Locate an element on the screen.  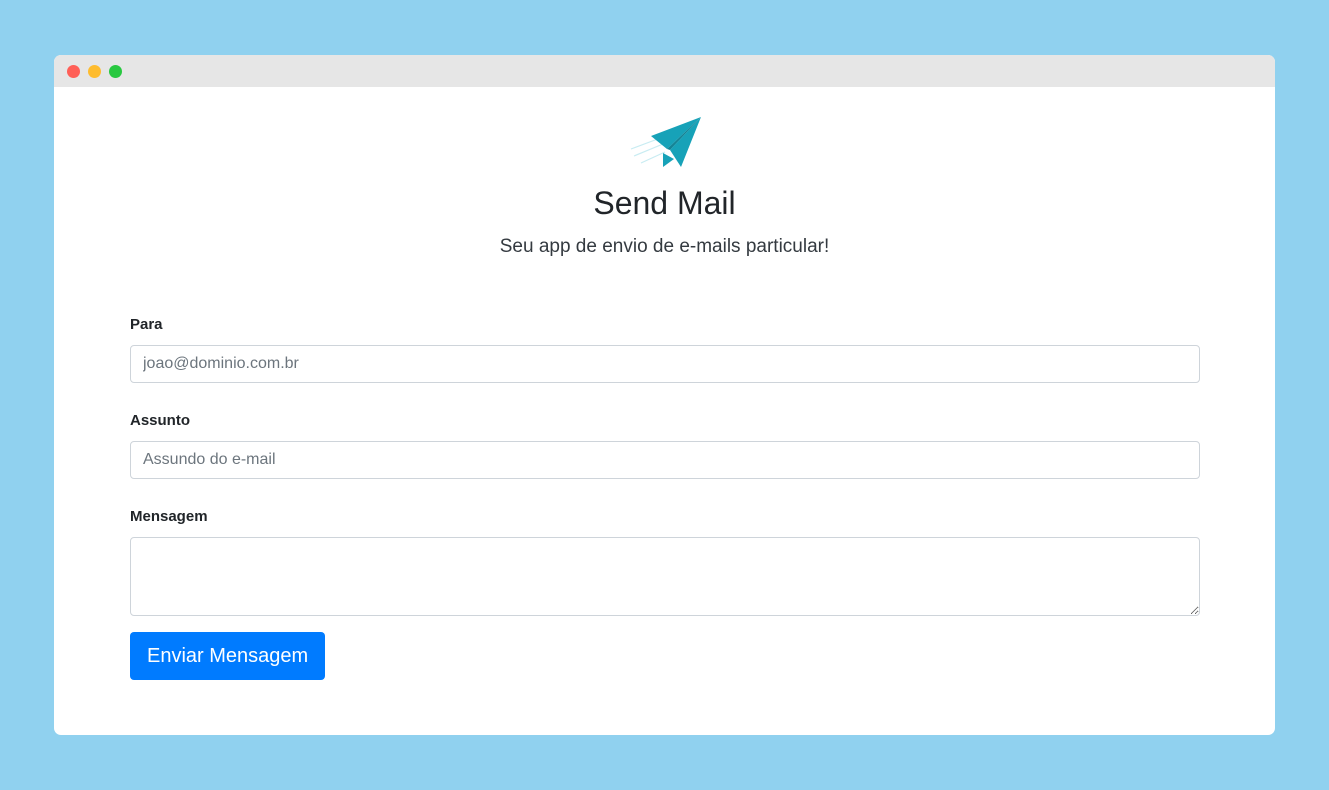
paper-plane-icon is located at coordinates (665, 142).